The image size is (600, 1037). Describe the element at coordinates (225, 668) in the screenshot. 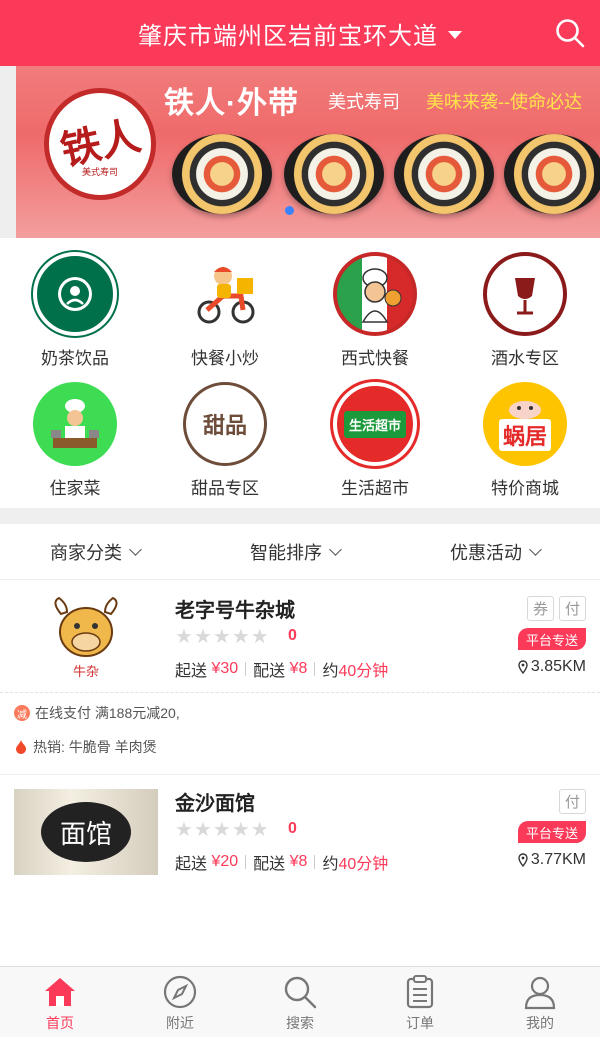

I see `min-order-value: ¥30` at that location.